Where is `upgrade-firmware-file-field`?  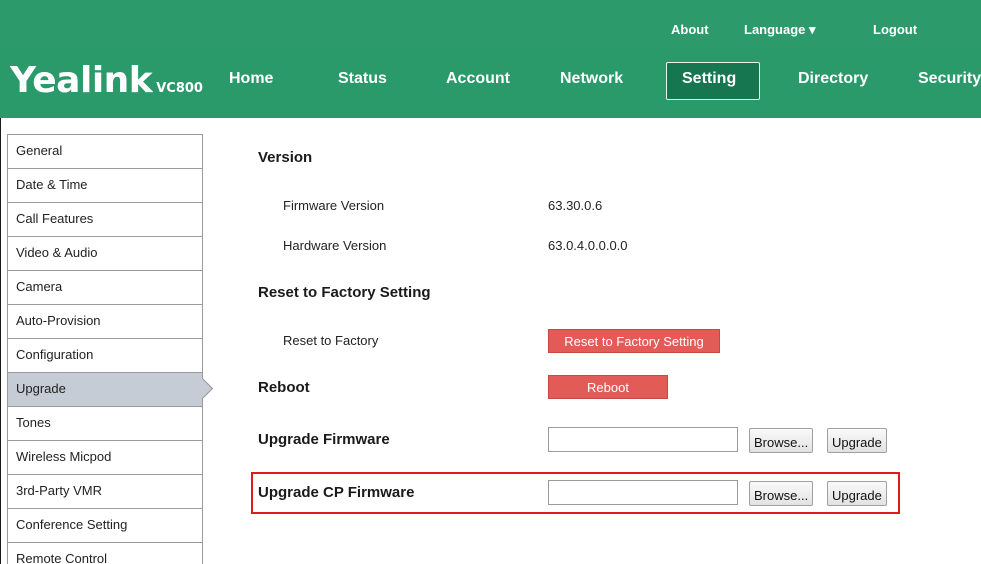 upgrade-firmware-file-field is located at coordinates (643, 439).